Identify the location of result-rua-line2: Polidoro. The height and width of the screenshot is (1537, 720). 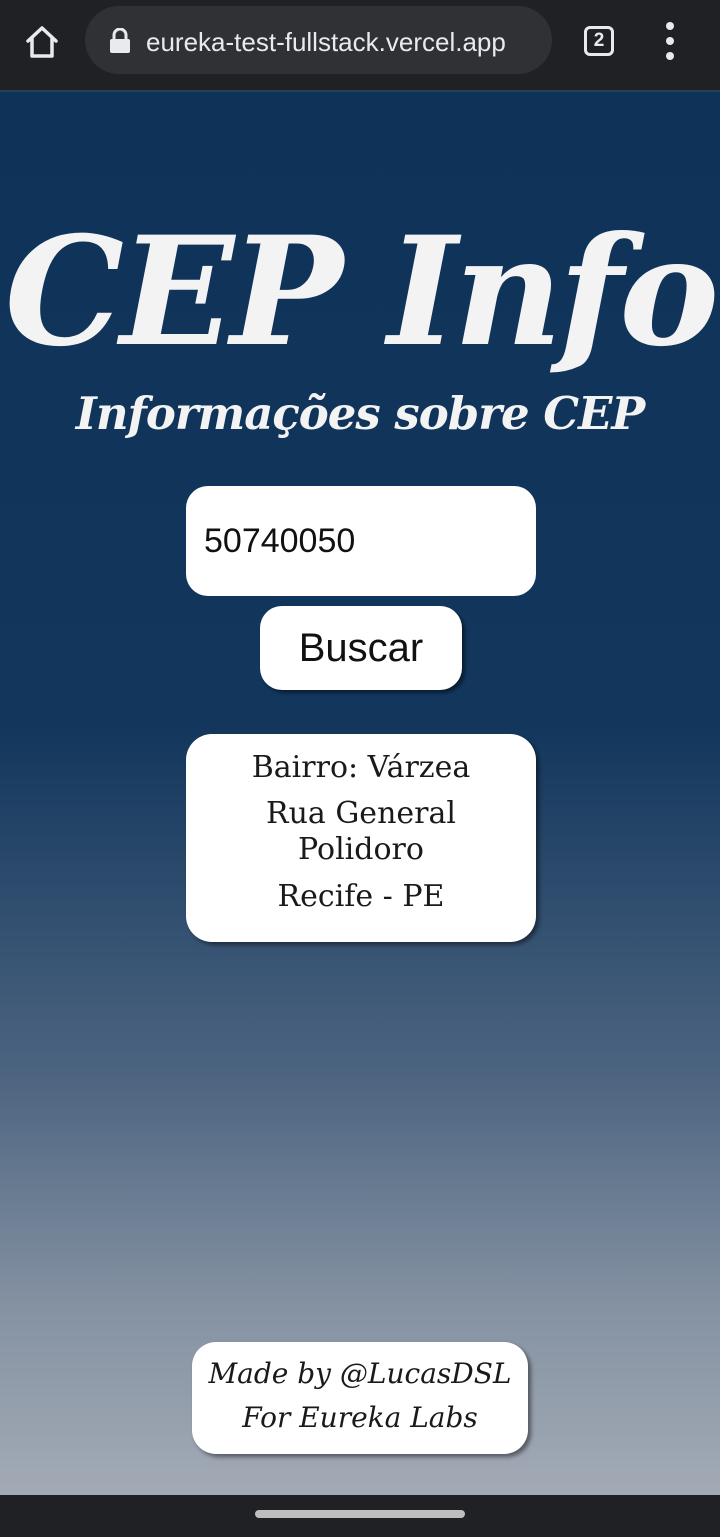
(361, 849).